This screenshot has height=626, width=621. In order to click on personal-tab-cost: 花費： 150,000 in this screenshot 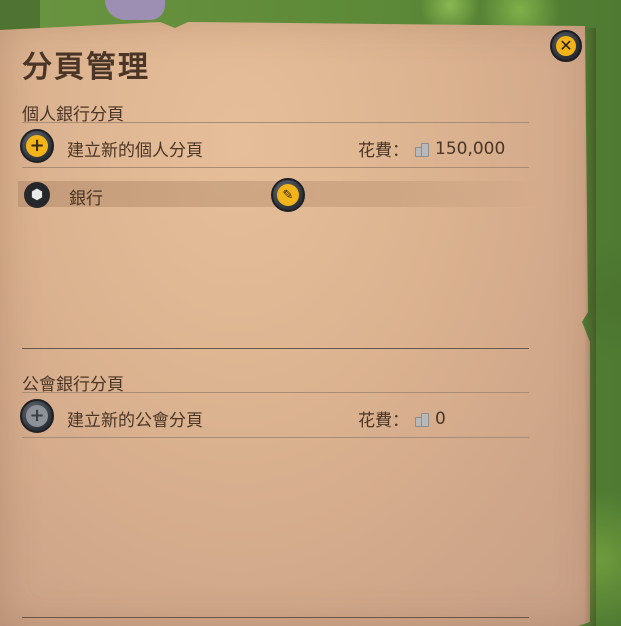, I will do `click(432, 149)`.